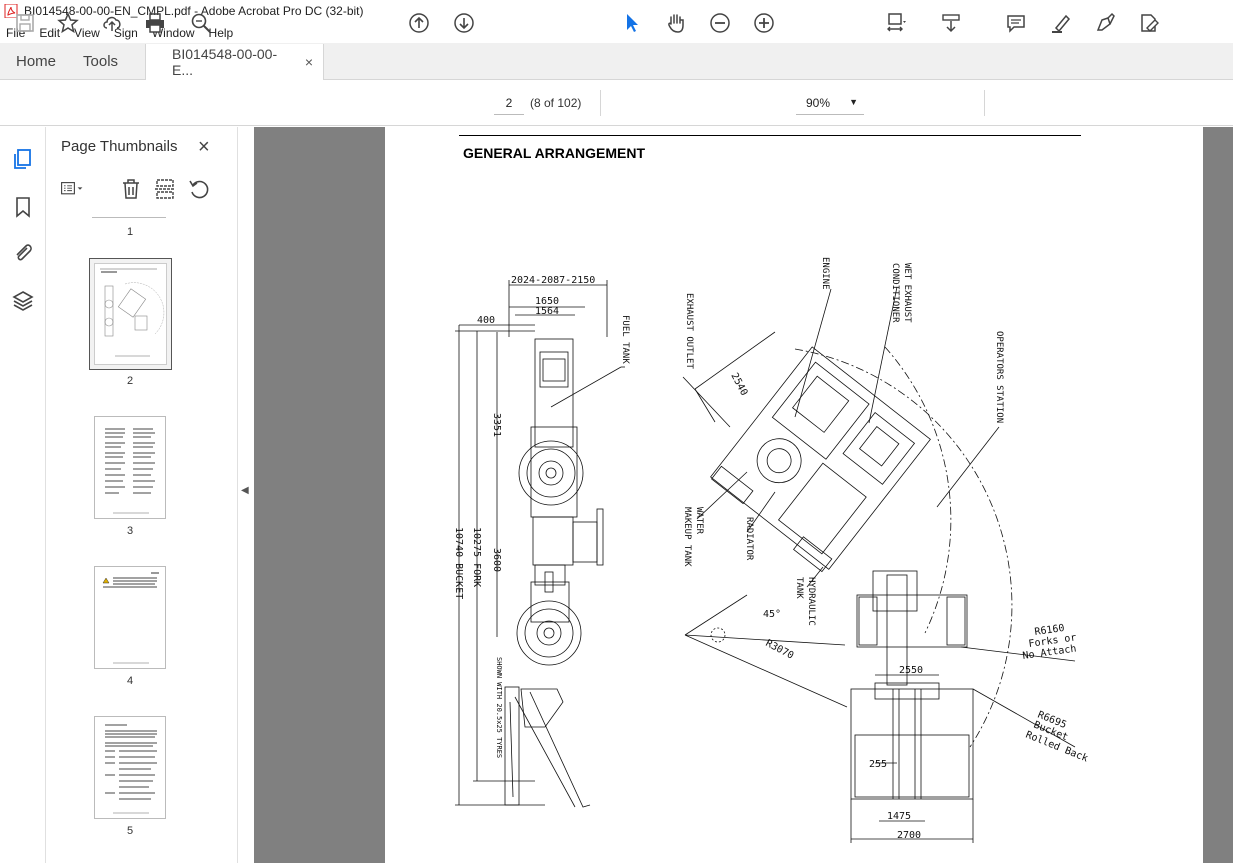 This screenshot has width=1233, height=863. What do you see at coordinates (911, 670) in the screenshot?
I see `dim-2550: 2550` at bounding box center [911, 670].